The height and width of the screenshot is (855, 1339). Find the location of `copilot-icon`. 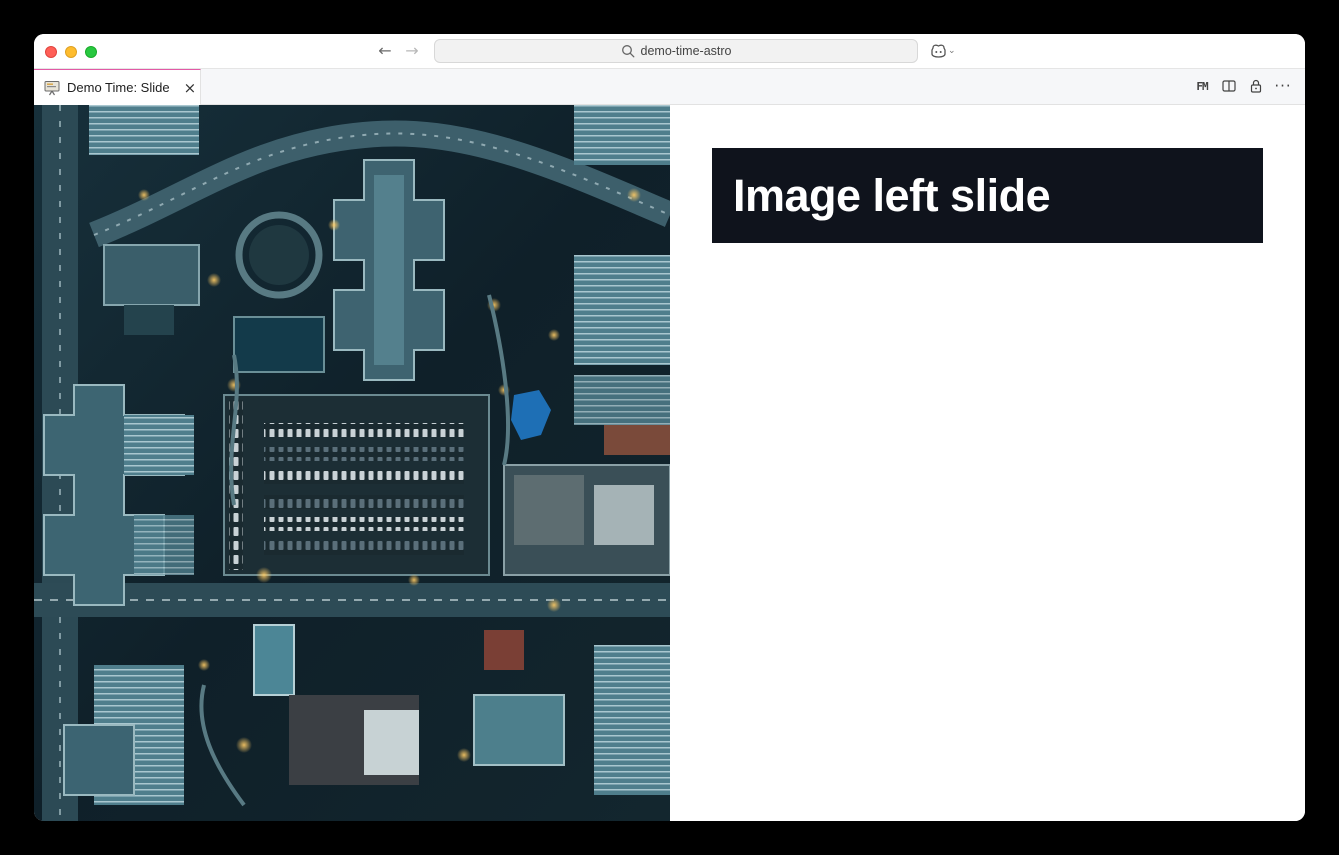

copilot-icon is located at coordinates (938, 51).